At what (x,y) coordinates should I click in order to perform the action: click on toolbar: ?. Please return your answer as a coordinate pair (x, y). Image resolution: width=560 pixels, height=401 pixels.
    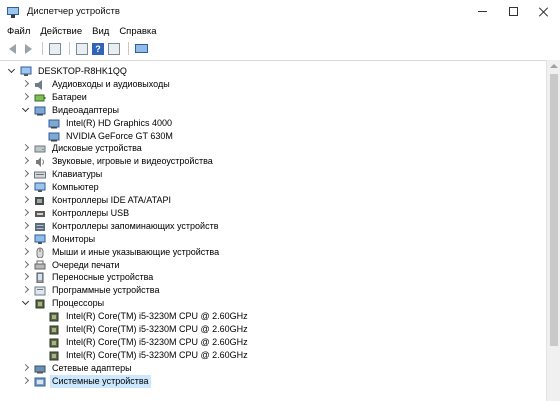
    Looking at the image, I should click on (280, 48).